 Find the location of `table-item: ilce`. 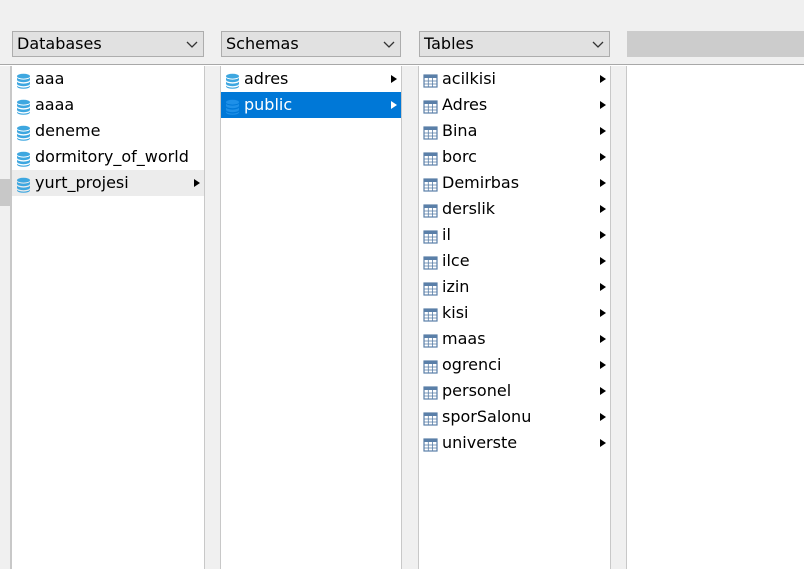

table-item: ilce is located at coordinates (514, 261).